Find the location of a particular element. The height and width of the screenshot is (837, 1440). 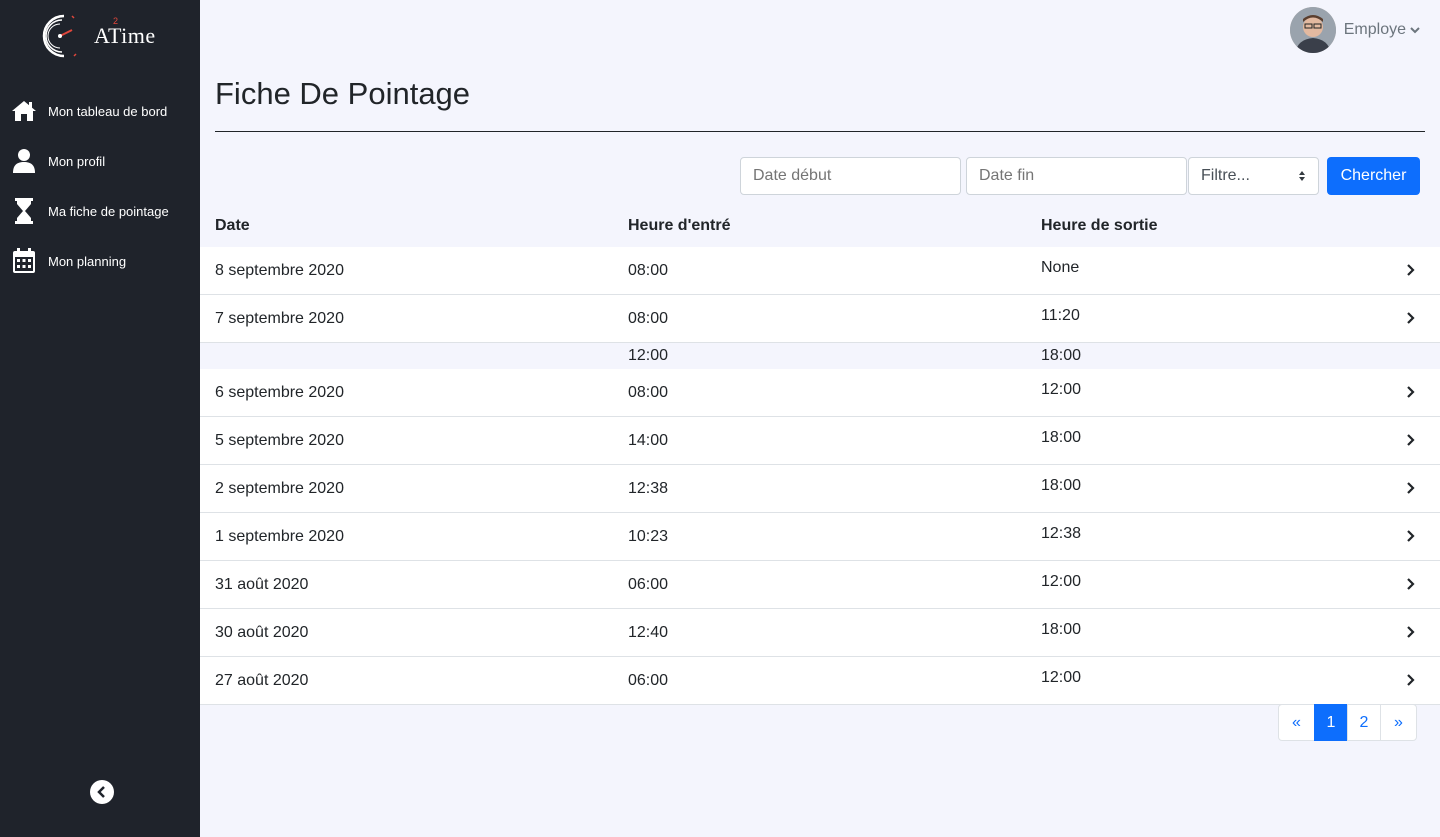

user-name: Employe is located at coordinates (1374, 29).